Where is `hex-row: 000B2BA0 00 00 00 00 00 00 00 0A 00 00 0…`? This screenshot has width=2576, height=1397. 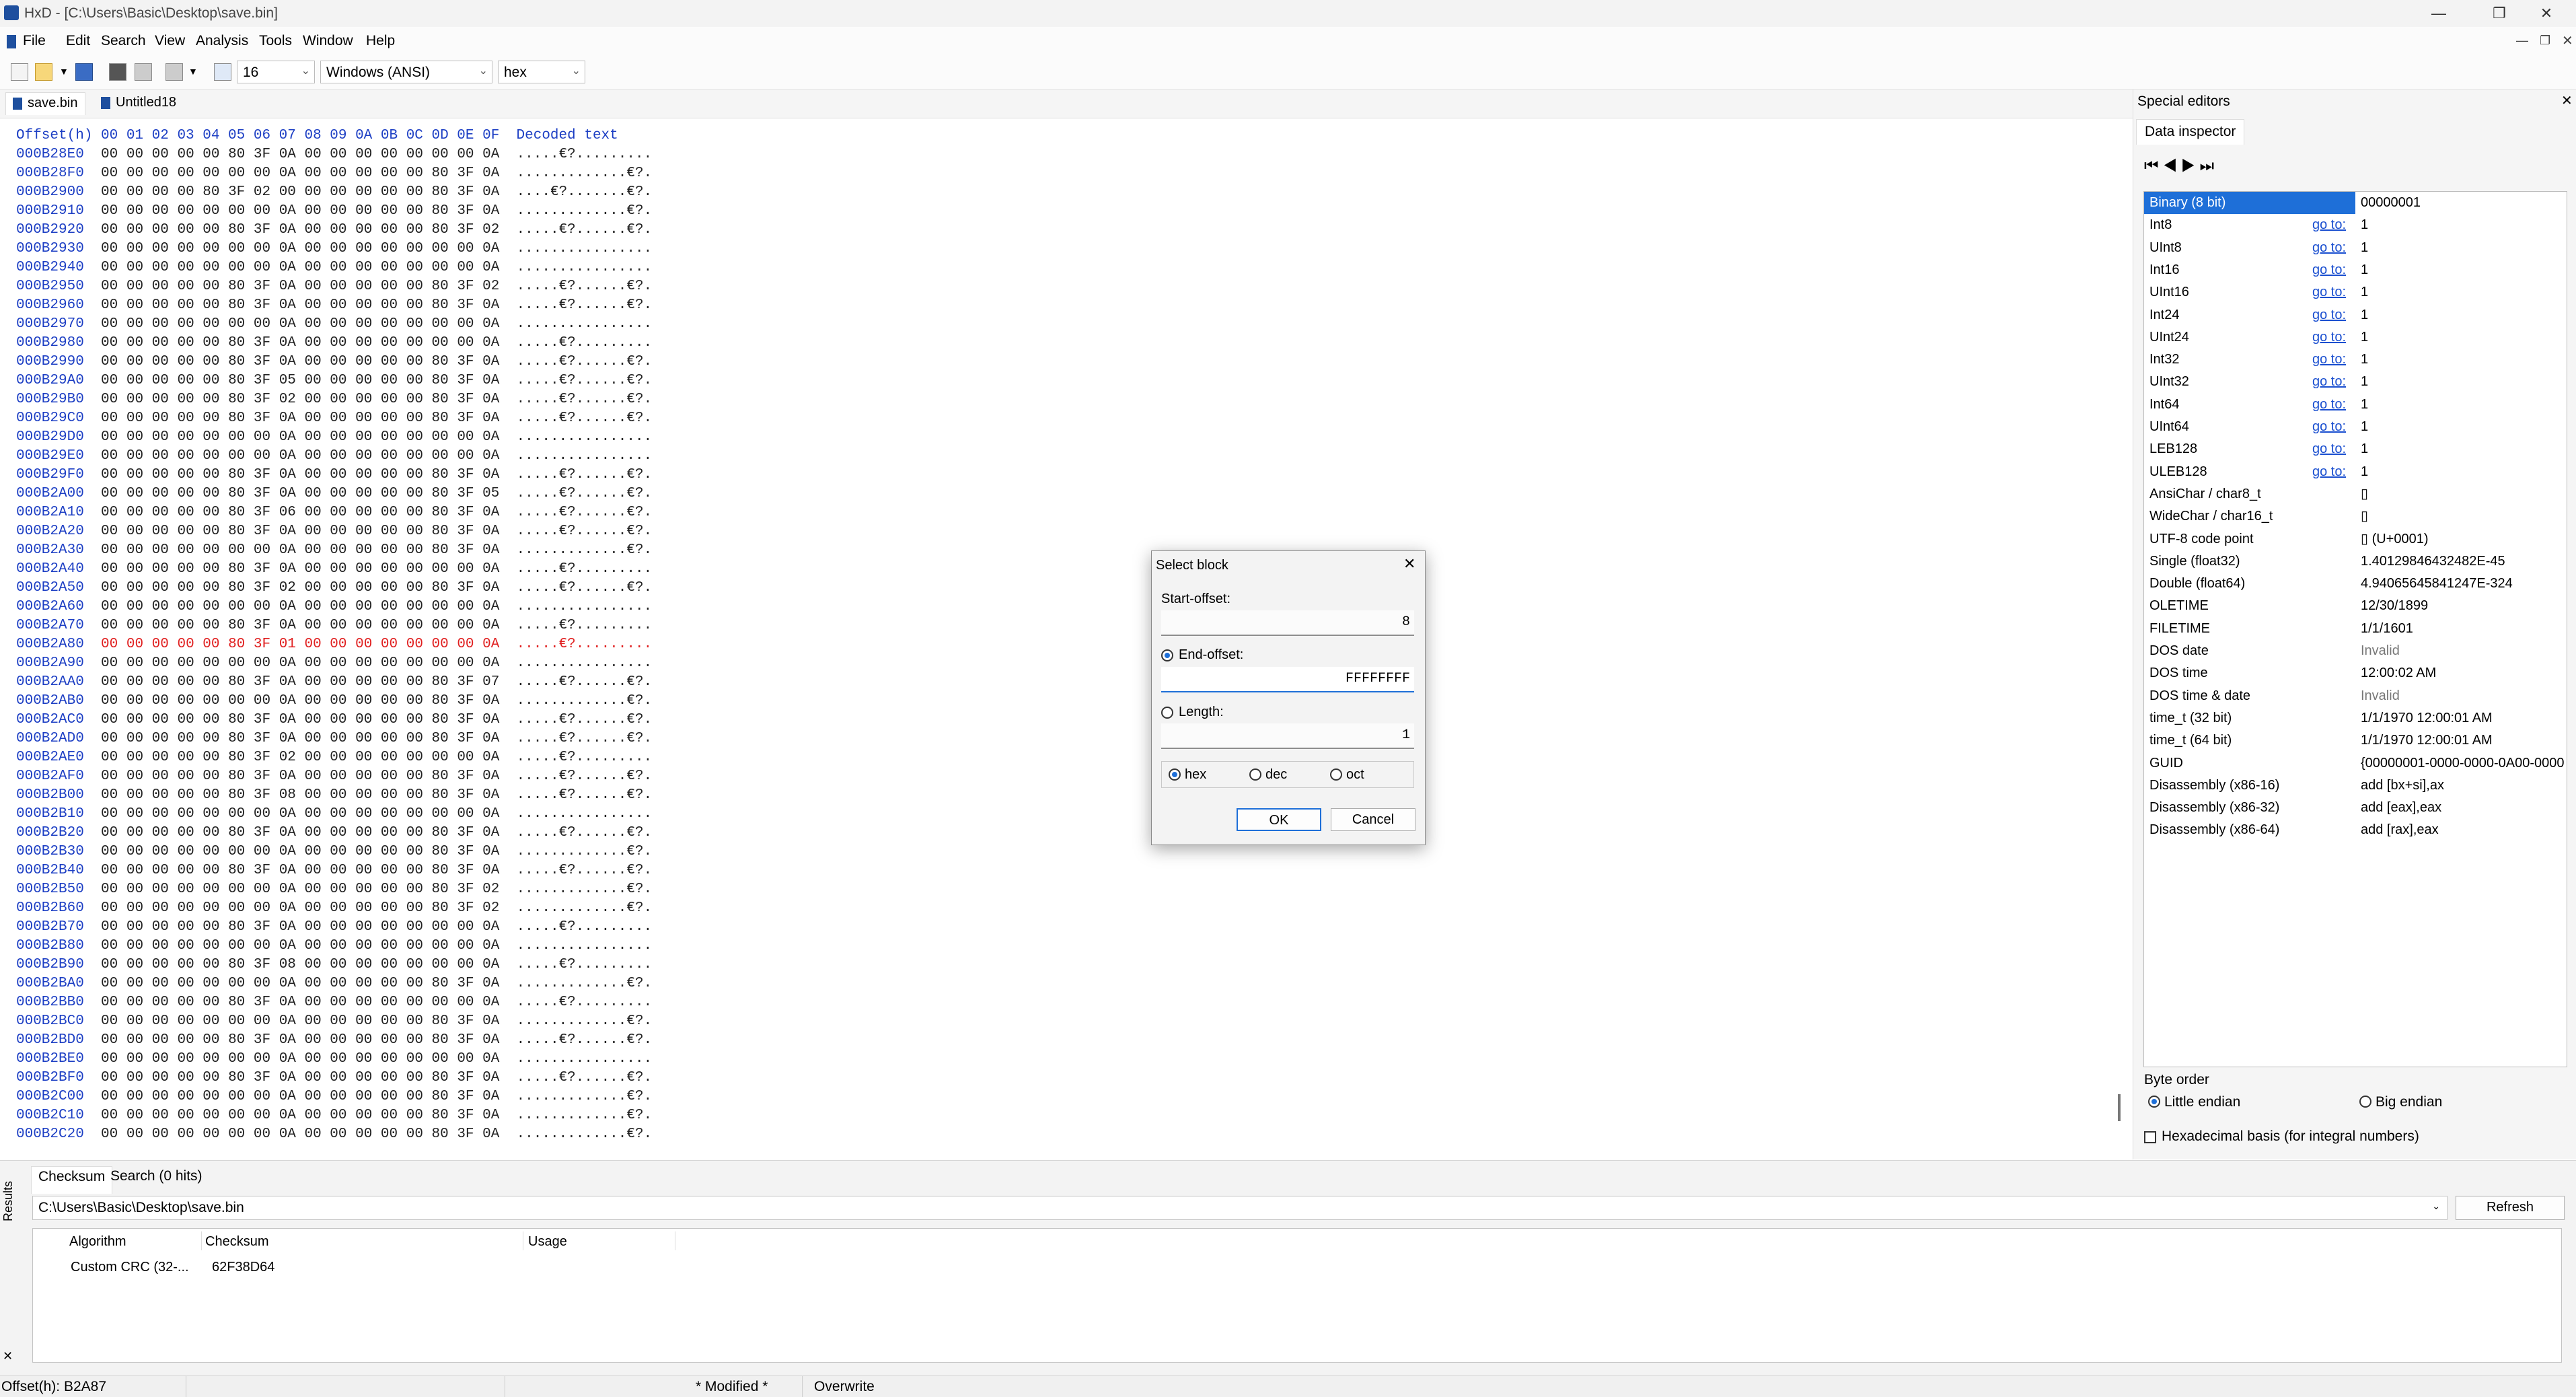
hex-row: 000B2BA0 00 00 00 00 00 00 00 0A 00 00 0… is located at coordinates (334, 983).